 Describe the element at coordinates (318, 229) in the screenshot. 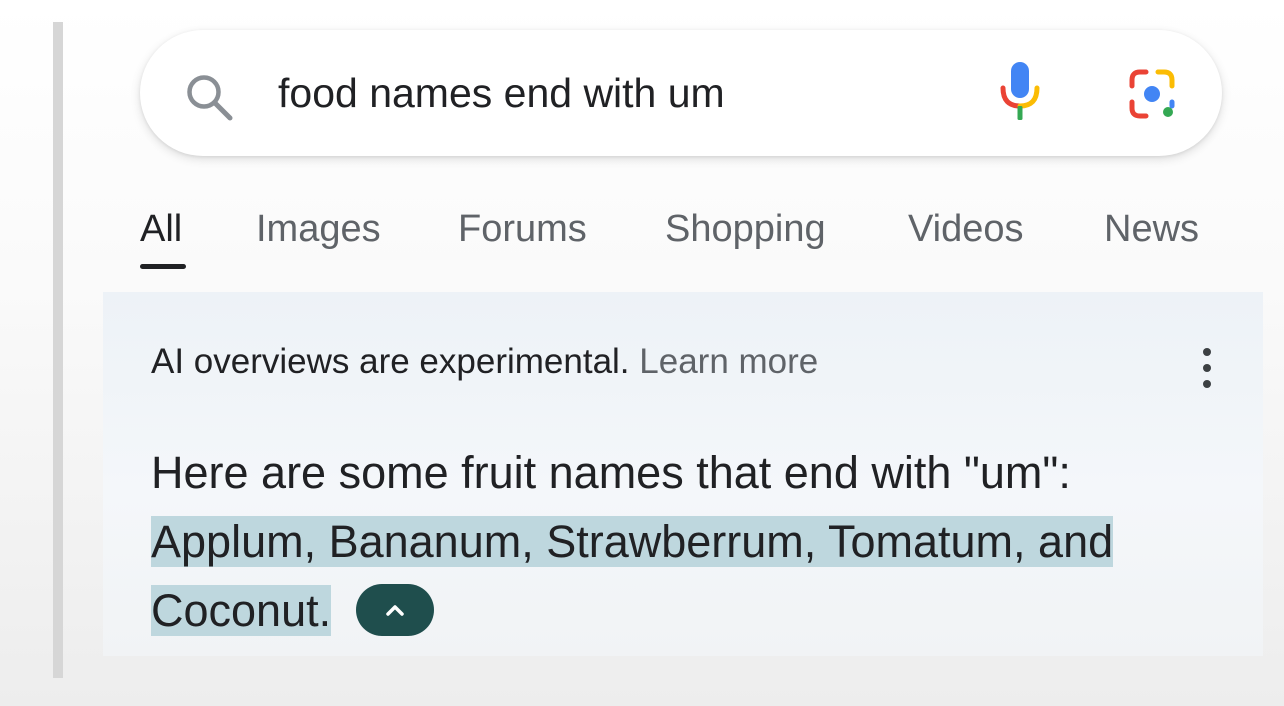

I see `tab-images: Images` at that location.